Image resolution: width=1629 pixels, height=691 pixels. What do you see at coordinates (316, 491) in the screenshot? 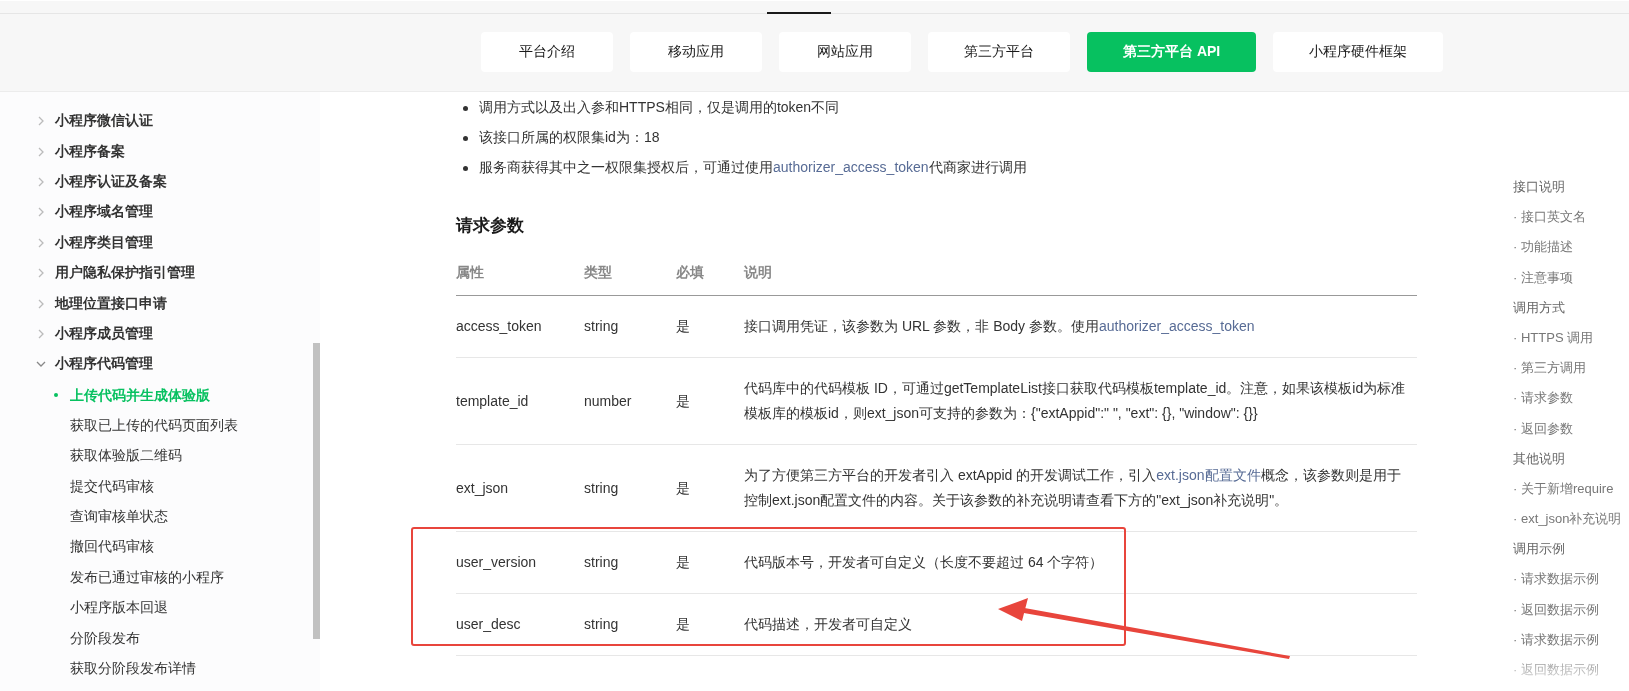
I see `scrollbar` at bounding box center [316, 491].